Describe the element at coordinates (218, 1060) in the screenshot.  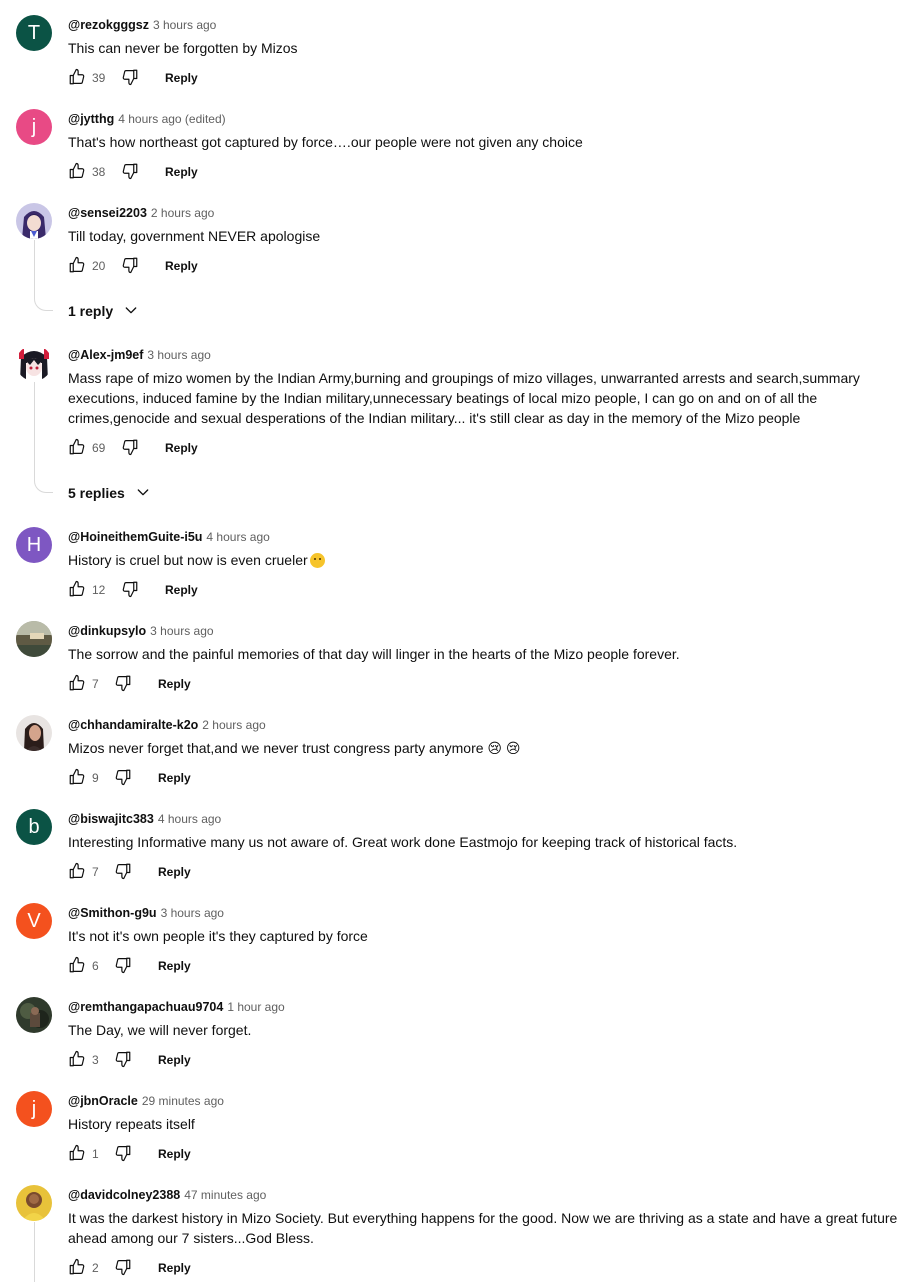
I see `comment-actions: 3 Reply` at that location.